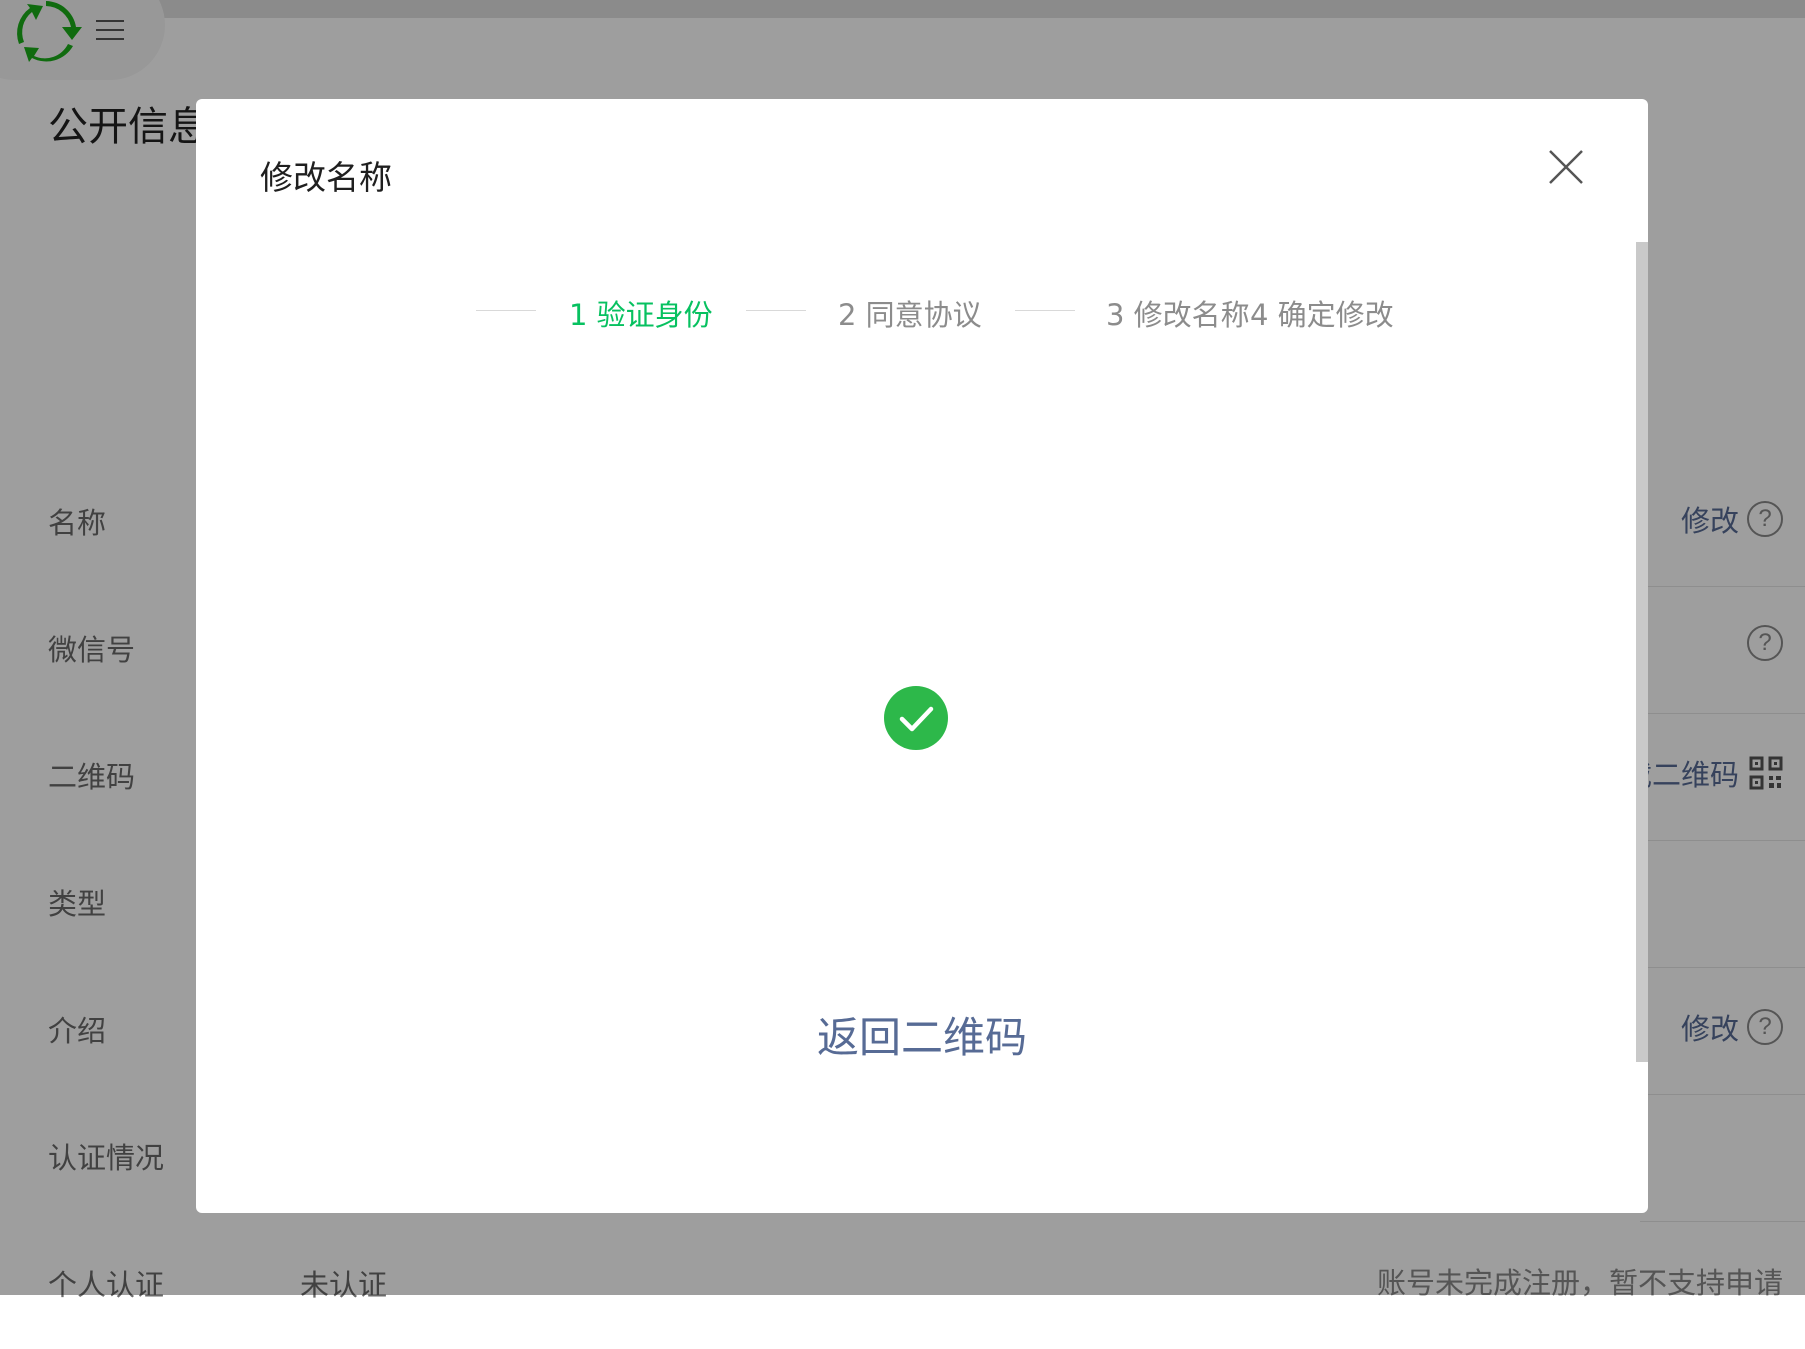  I want to click on close-icon, so click(1566, 167).